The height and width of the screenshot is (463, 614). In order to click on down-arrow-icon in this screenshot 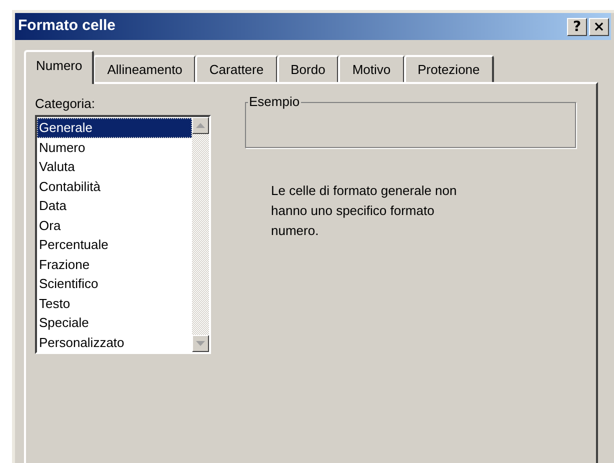, I will do `click(200, 343)`.